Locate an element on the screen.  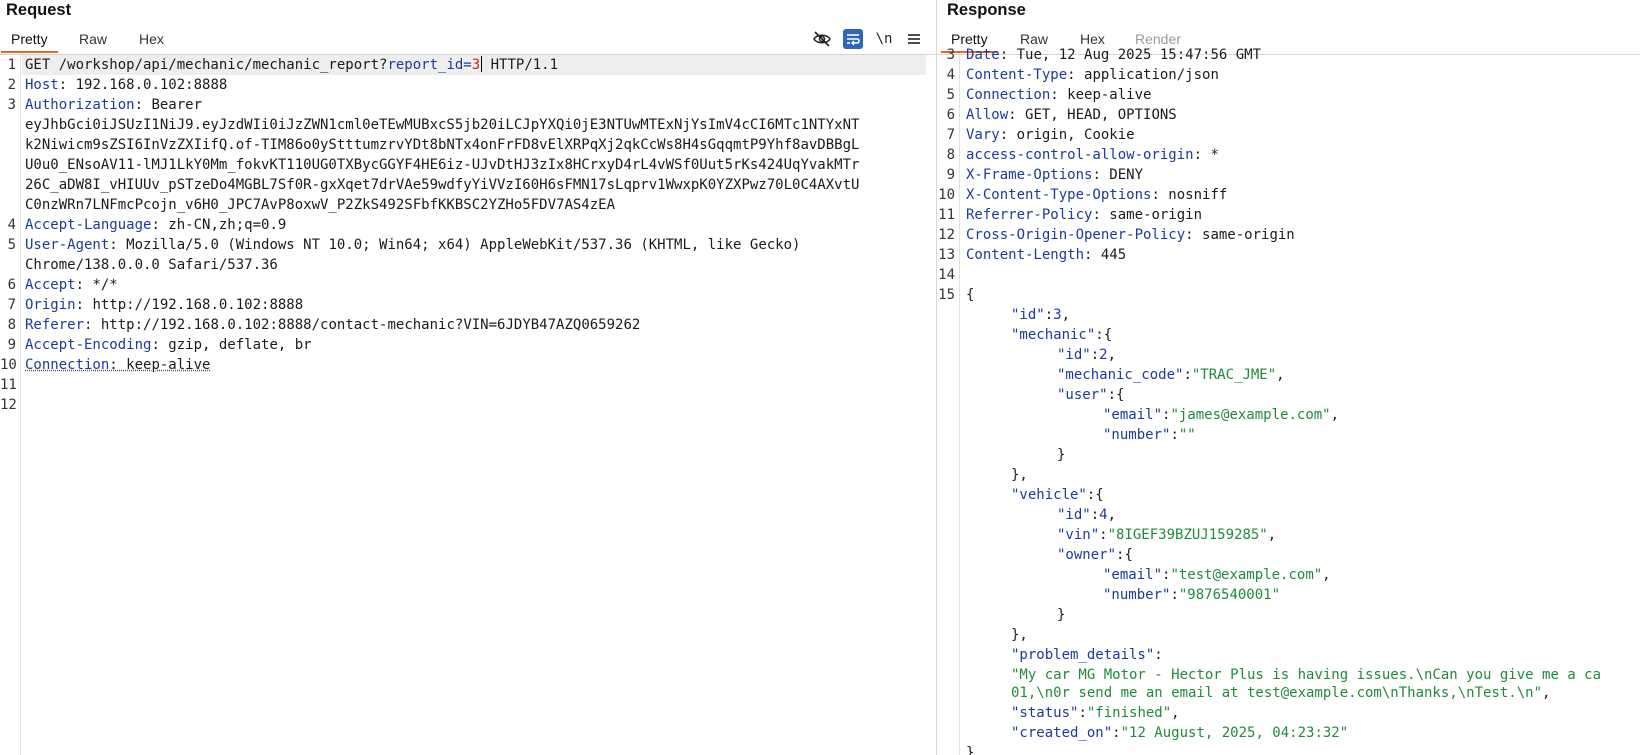
request-gutter: 1 2 3 4 5 6 7 8 9 10 11 12 is located at coordinates (10, 405).